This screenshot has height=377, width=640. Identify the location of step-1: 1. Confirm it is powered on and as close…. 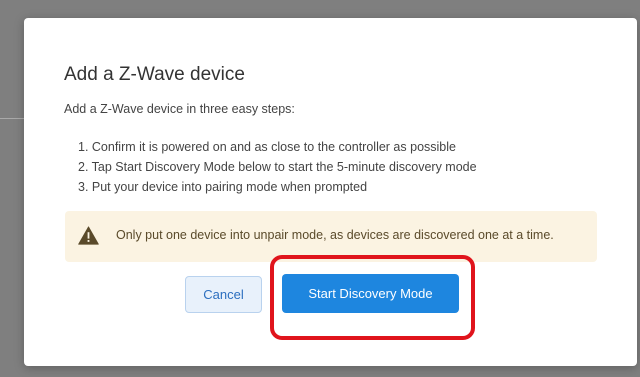
(267, 147).